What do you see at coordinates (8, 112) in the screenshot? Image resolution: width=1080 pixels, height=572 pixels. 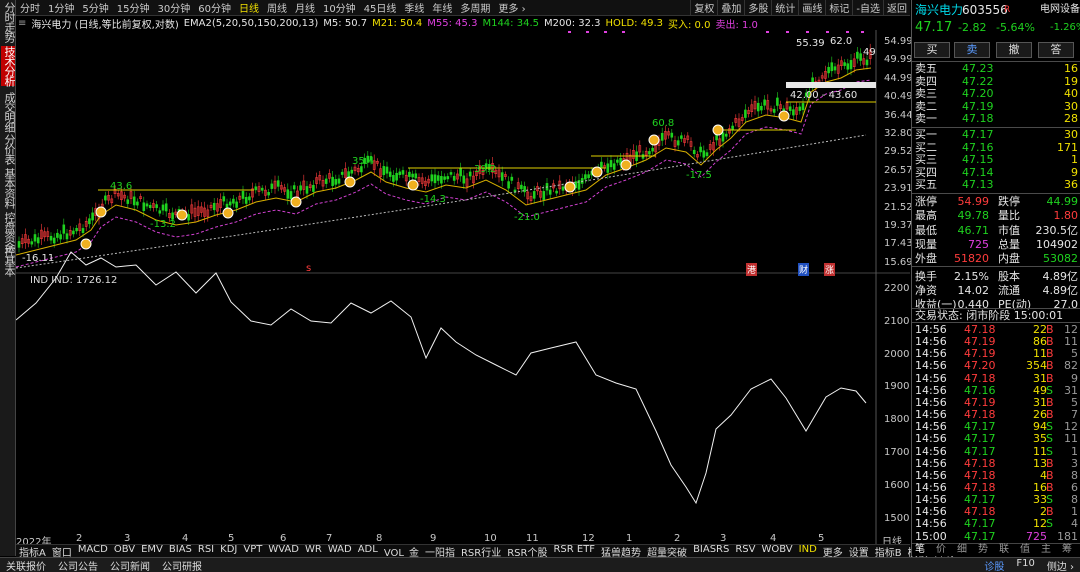 I see `sidebar-tab-2: 成交明细` at bounding box center [8, 112].